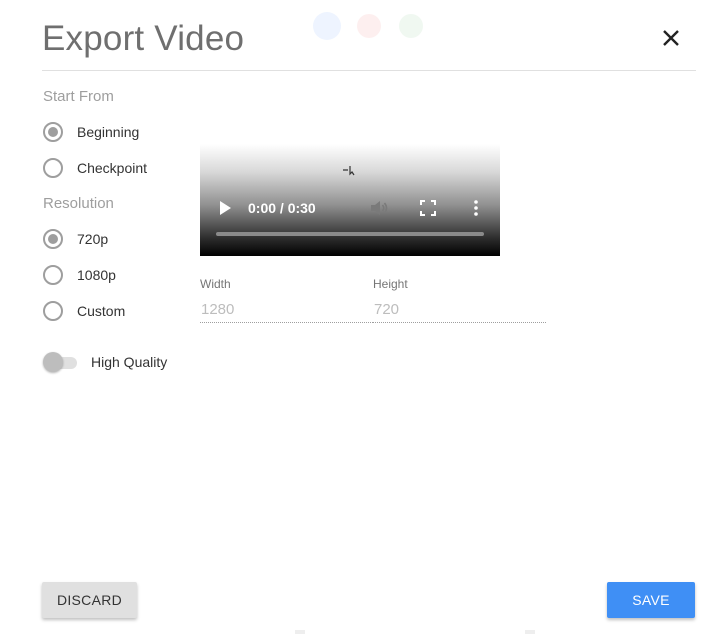 The height and width of the screenshot is (642, 717). What do you see at coordinates (225, 208) in the screenshot?
I see `play-icon` at bounding box center [225, 208].